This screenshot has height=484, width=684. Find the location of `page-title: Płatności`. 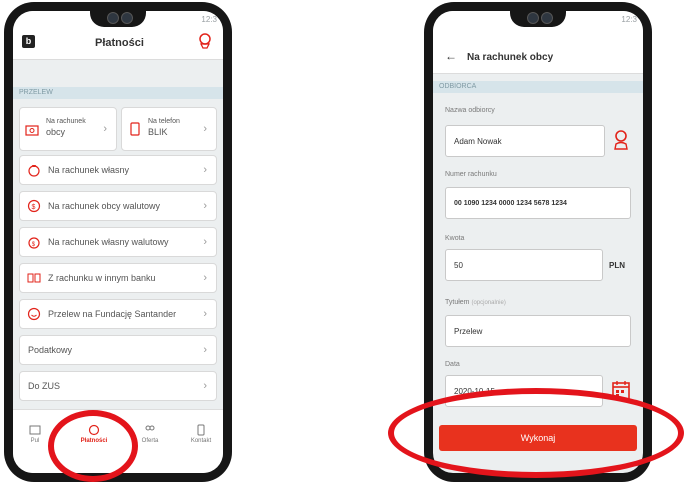

page-title: Płatności is located at coordinates (119, 43).